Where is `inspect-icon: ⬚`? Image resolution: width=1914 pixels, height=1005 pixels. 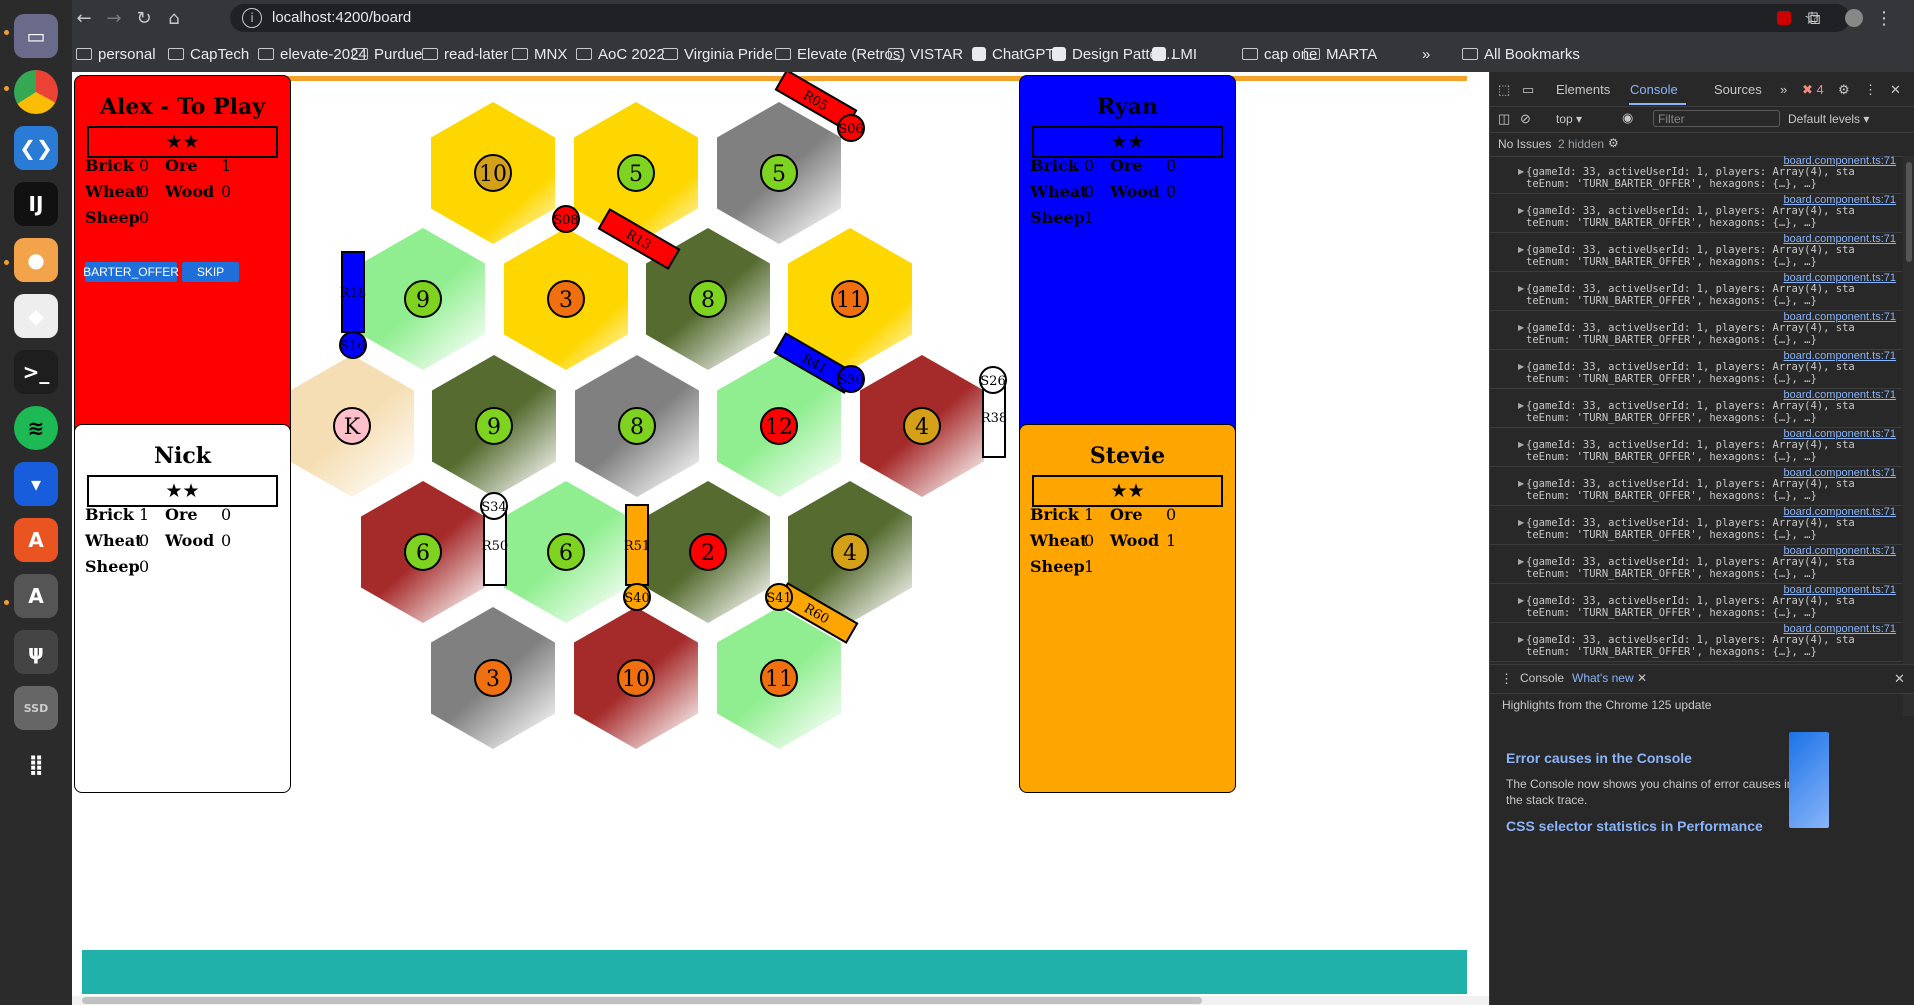 inspect-icon: ⬚ is located at coordinates (1504, 90).